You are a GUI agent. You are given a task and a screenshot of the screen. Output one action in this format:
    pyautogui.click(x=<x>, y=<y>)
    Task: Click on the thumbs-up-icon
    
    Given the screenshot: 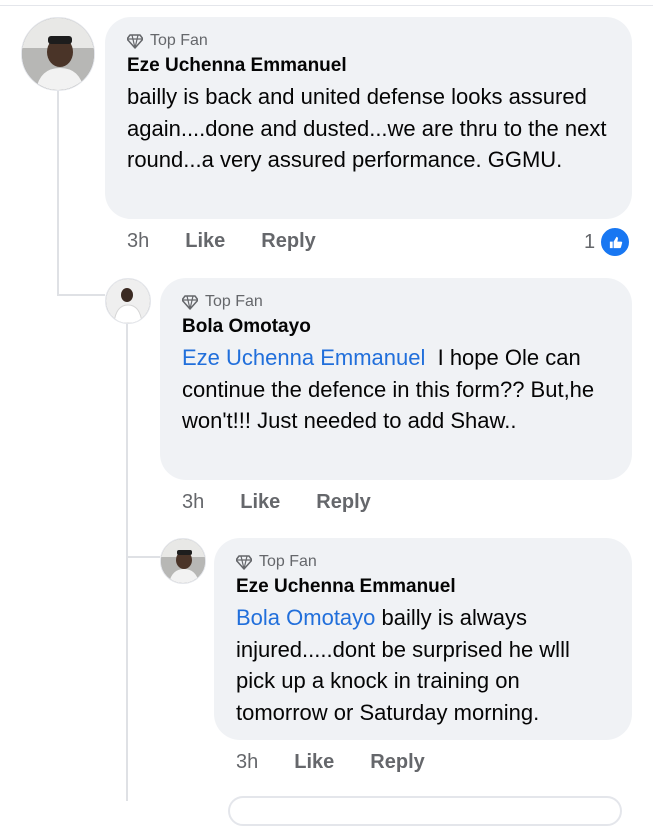 What is the action you would take?
    pyautogui.click(x=615, y=242)
    